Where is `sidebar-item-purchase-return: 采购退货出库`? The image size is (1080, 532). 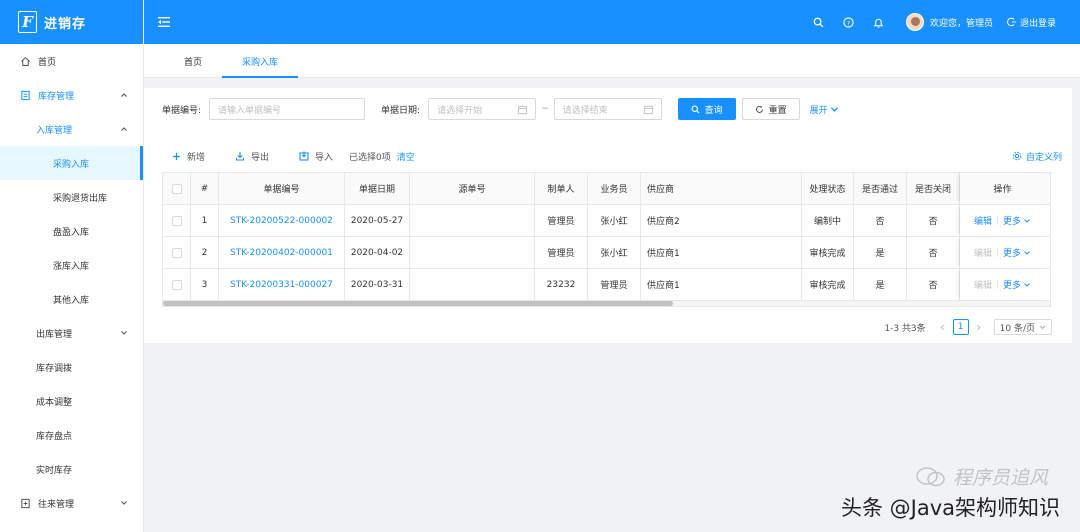
sidebar-item-purchase-return: 采购退货出库 is located at coordinates (71, 197).